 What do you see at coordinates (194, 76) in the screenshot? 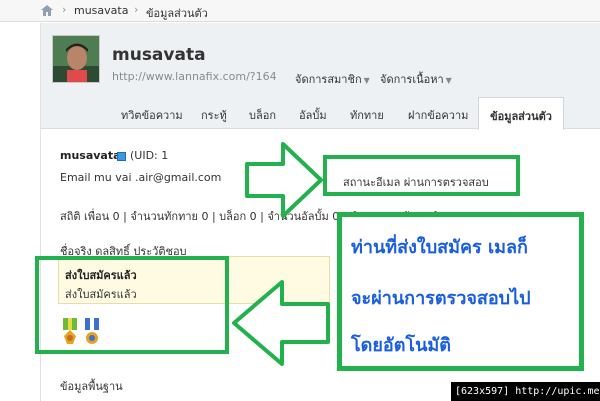
I see `profile-url: http://www.lannafix.com/?164` at bounding box center [194, 76].